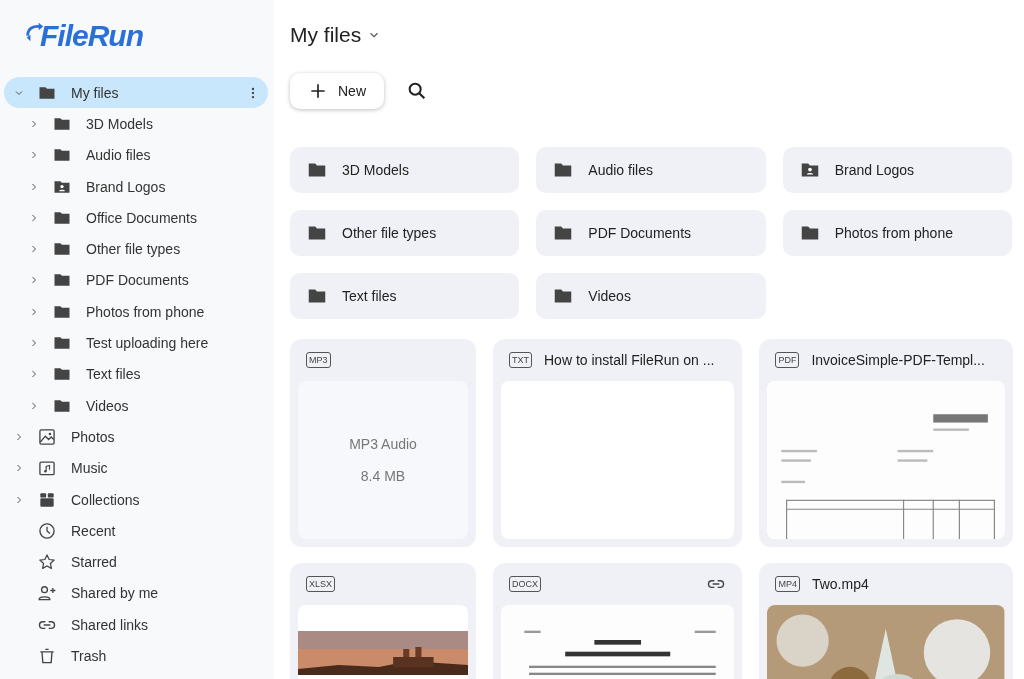  I want to click on folder-card: PDF Documents, so click(651, 233).